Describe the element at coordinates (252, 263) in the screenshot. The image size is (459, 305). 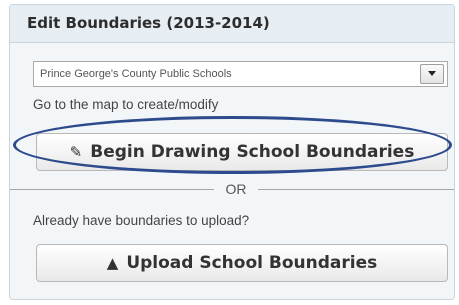
I see `upload-boundaries-label: Upload School Boundaries` at that location.